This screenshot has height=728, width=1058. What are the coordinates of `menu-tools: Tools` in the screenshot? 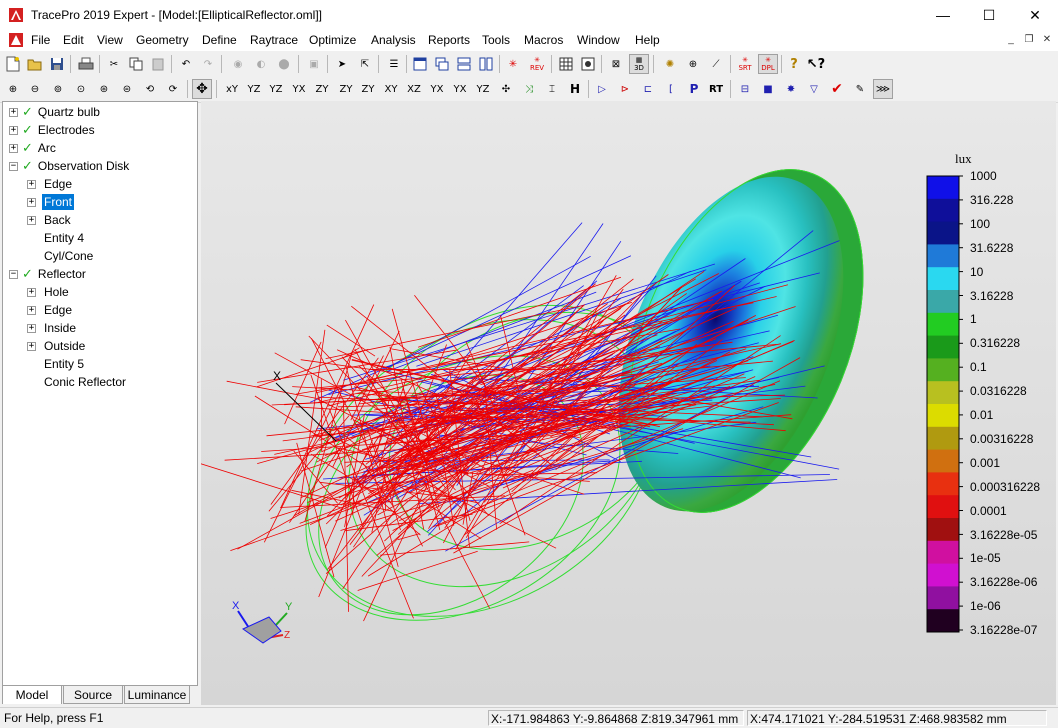 It's located at (496, 40).